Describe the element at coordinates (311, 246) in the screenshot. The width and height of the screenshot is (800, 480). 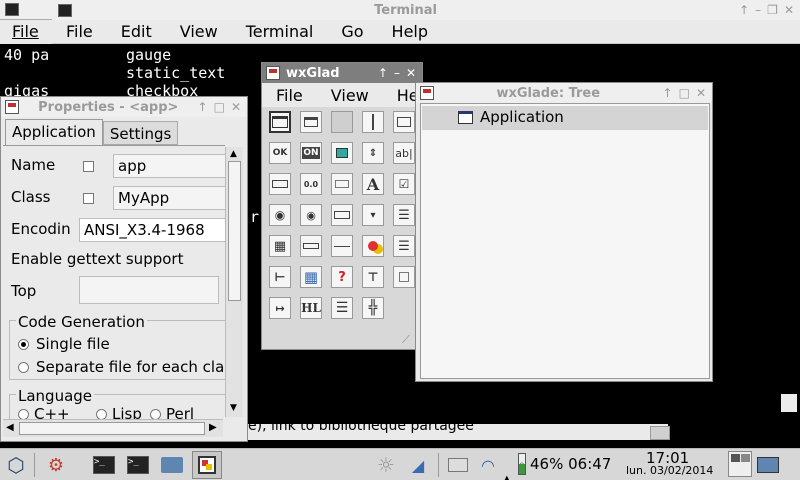
I see `list-ctrl-tool-icon` at that location.